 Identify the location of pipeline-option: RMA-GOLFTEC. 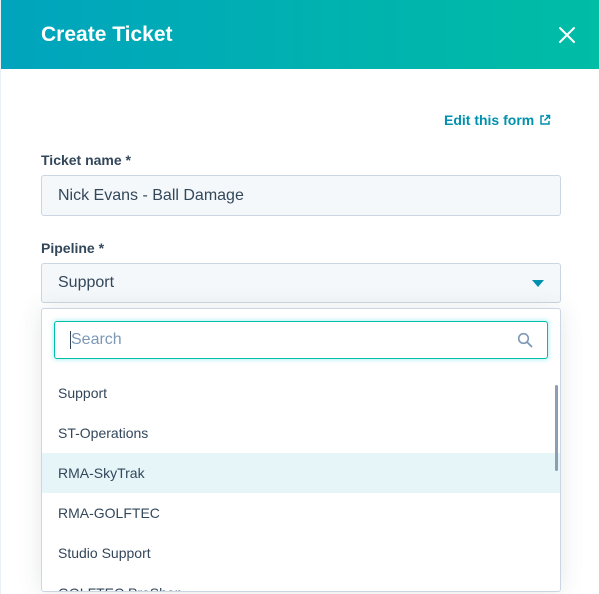
(301, 513).